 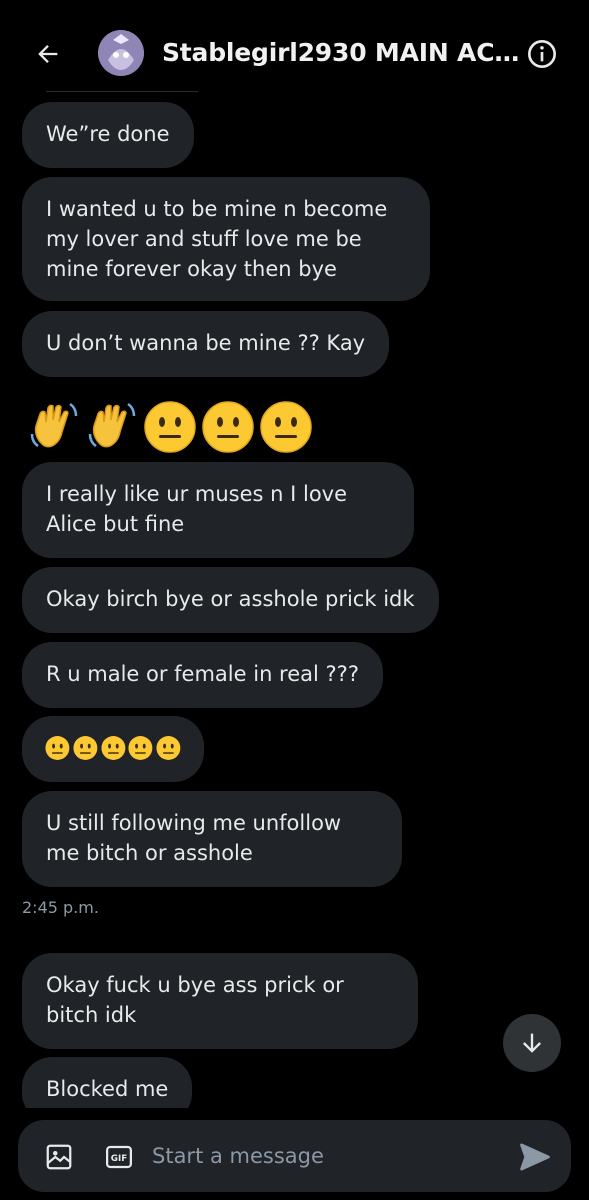 What do you see at coordinates (122, 91) in the screenshot?
I see `divider` at bounding box center [122, 91].